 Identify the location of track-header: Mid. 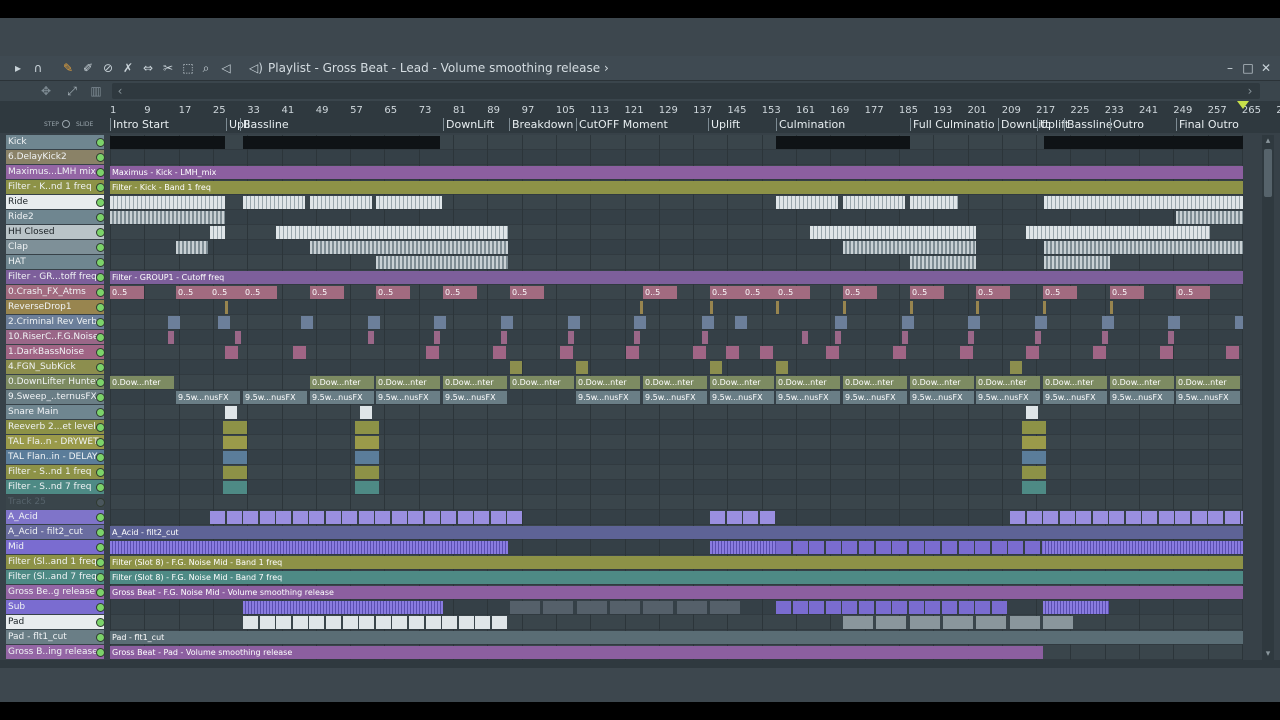
(55, 547).